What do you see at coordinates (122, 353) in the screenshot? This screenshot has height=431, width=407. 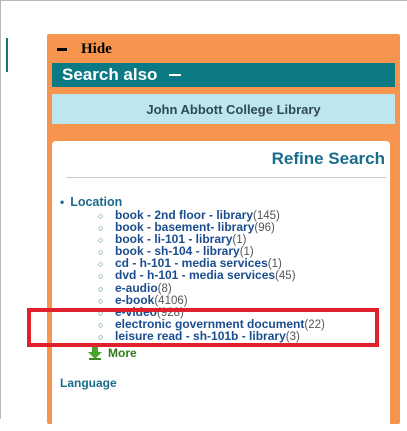 I see `more-label: More` at bounding box center [122, 353].